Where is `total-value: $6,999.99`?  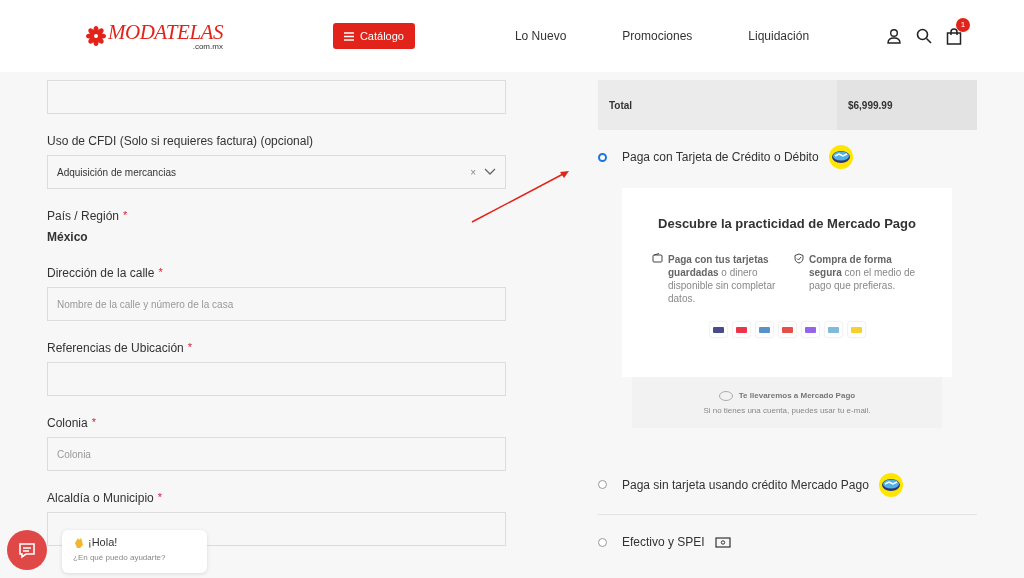 total-value: $6,999.99 is located at coordinates (906, 105).